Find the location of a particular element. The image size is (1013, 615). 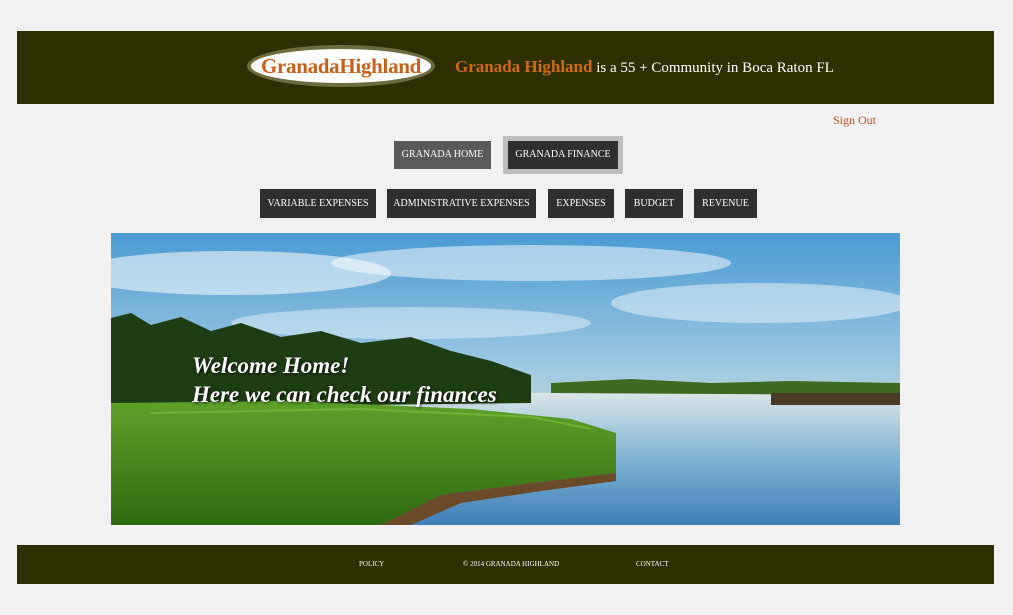

tagline-text: is a 55 + Community in Boca Raton FL is located at coordinates (713, 68).